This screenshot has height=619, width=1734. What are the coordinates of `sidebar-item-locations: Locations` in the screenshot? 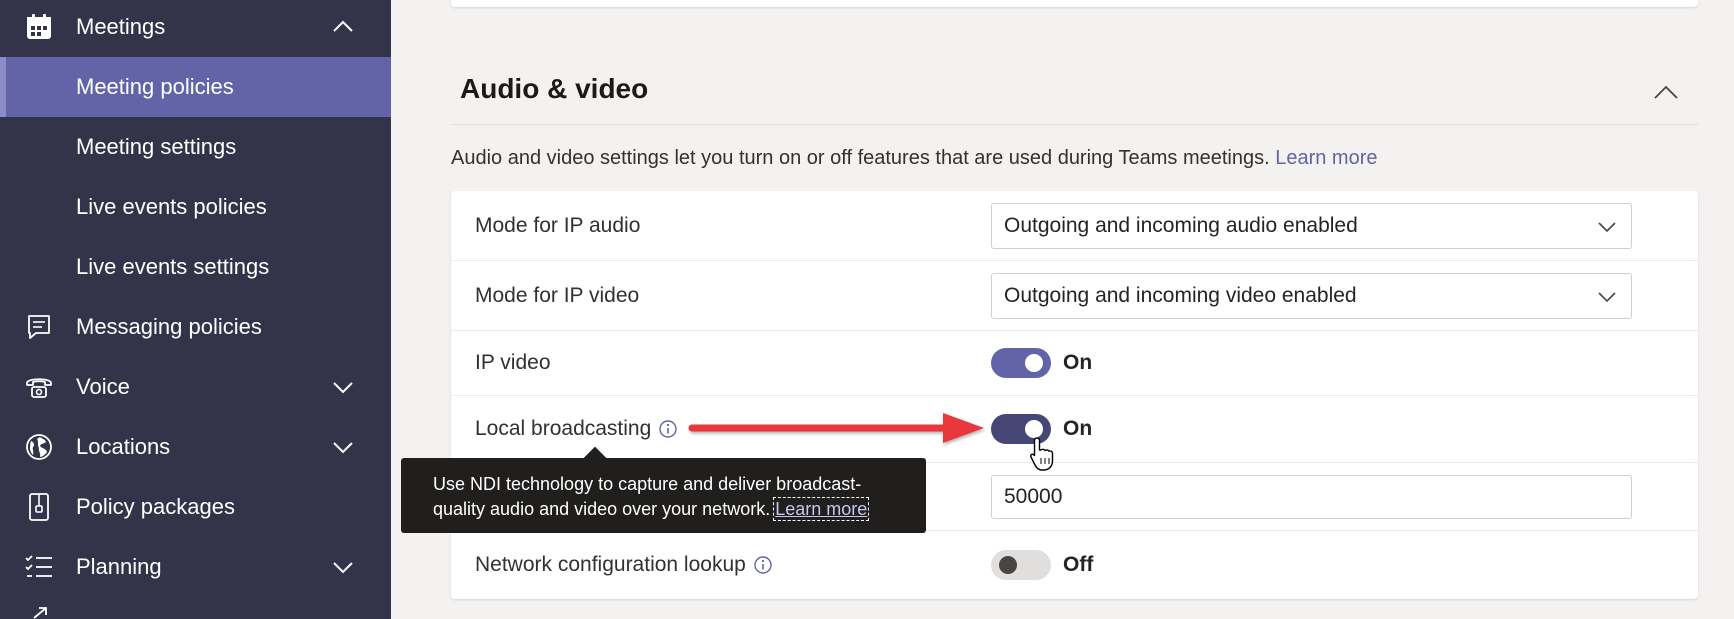 It's located at (195, 447).